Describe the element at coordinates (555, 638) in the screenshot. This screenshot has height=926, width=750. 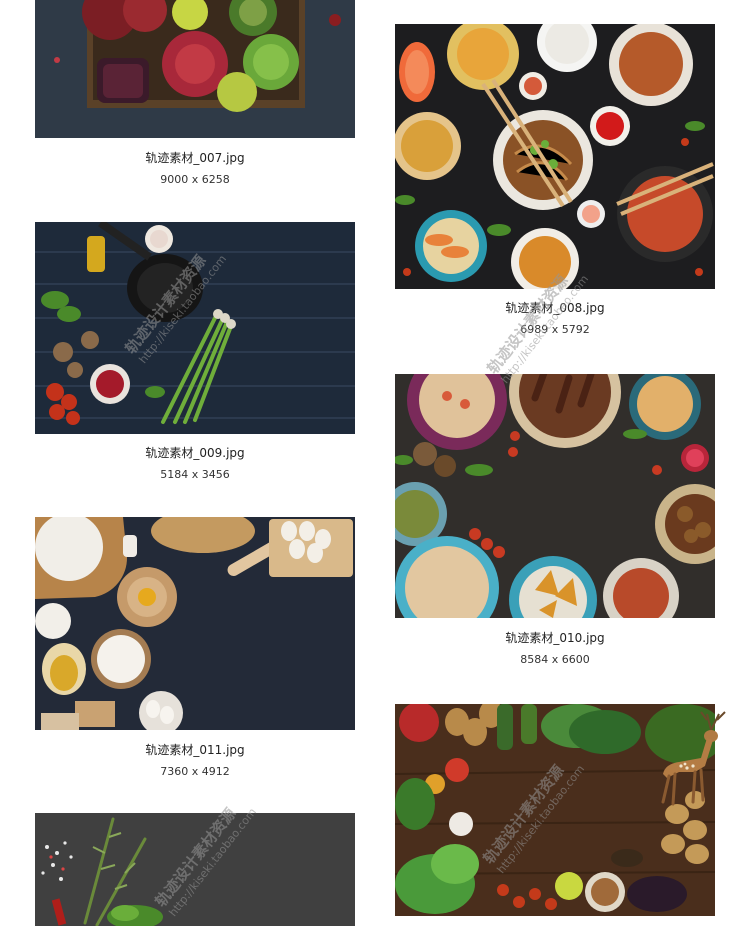
I see `caption-010: 轨迹素材_010.jpg` at that location.